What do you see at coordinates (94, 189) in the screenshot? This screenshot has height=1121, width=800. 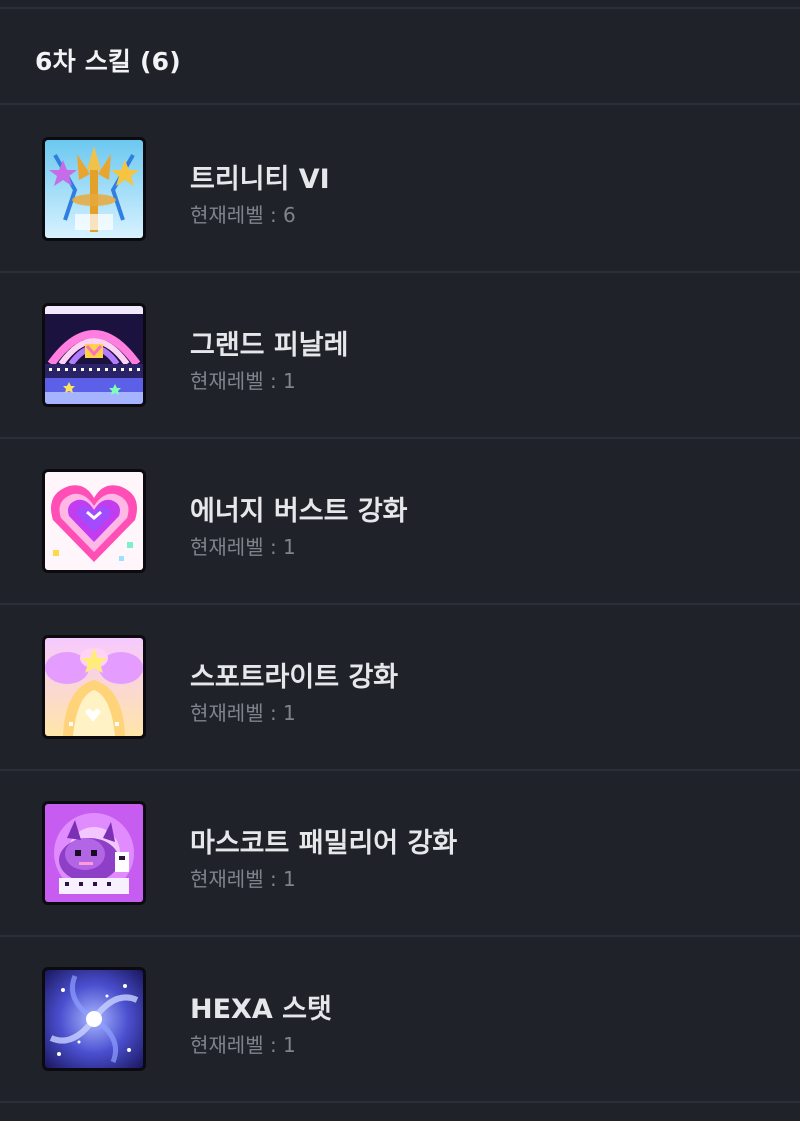 I see `trinity-trident-icon` at bounding box center [94, 189].